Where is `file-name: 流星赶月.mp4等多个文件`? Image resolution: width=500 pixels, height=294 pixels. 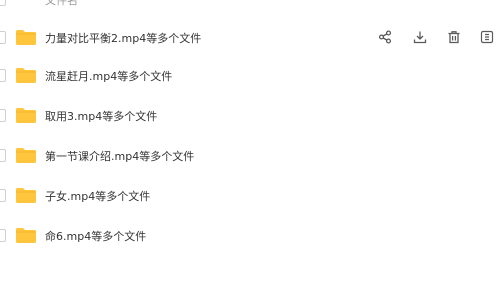 file-name: 流星赶月.mp4等多个文件 is located at coordinates (108, 76).